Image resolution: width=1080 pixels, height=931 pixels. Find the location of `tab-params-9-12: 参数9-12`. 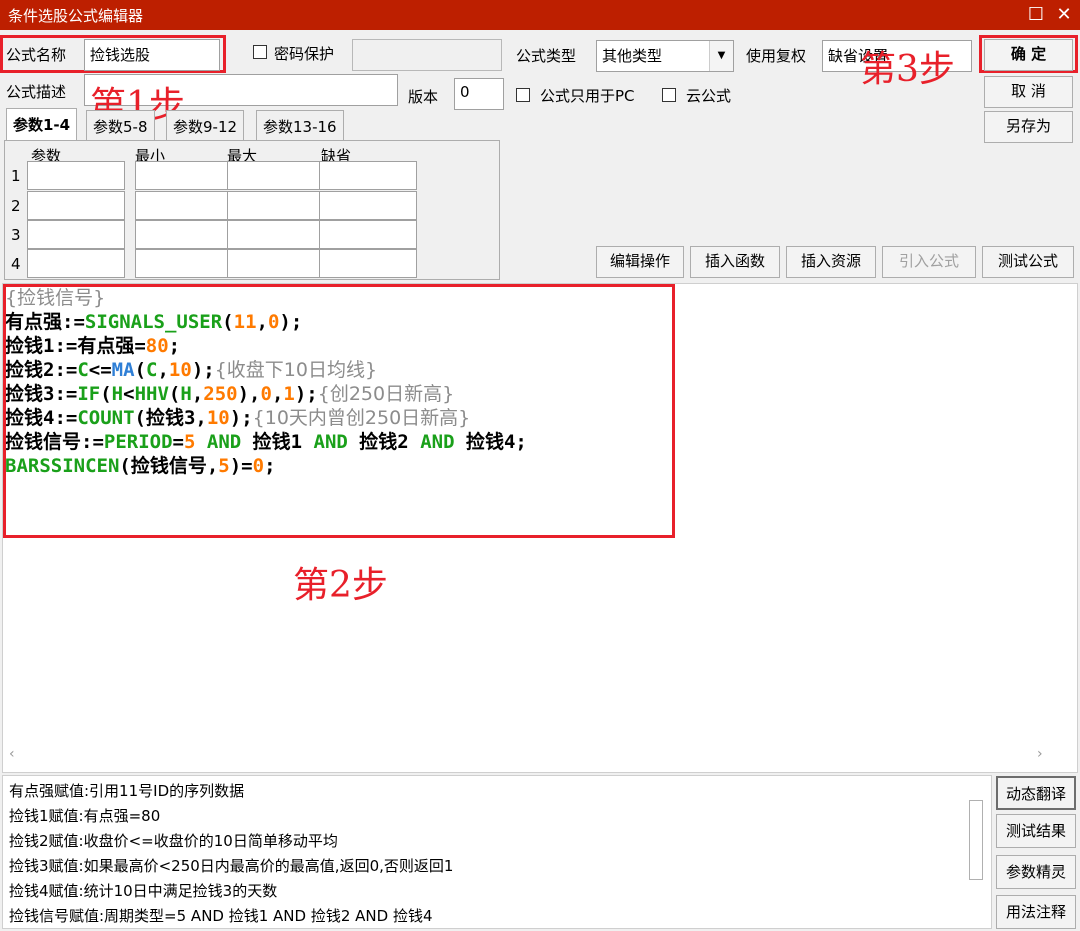

tab-params-9-12: 参数9-12 is located at coordinates (205, 125).